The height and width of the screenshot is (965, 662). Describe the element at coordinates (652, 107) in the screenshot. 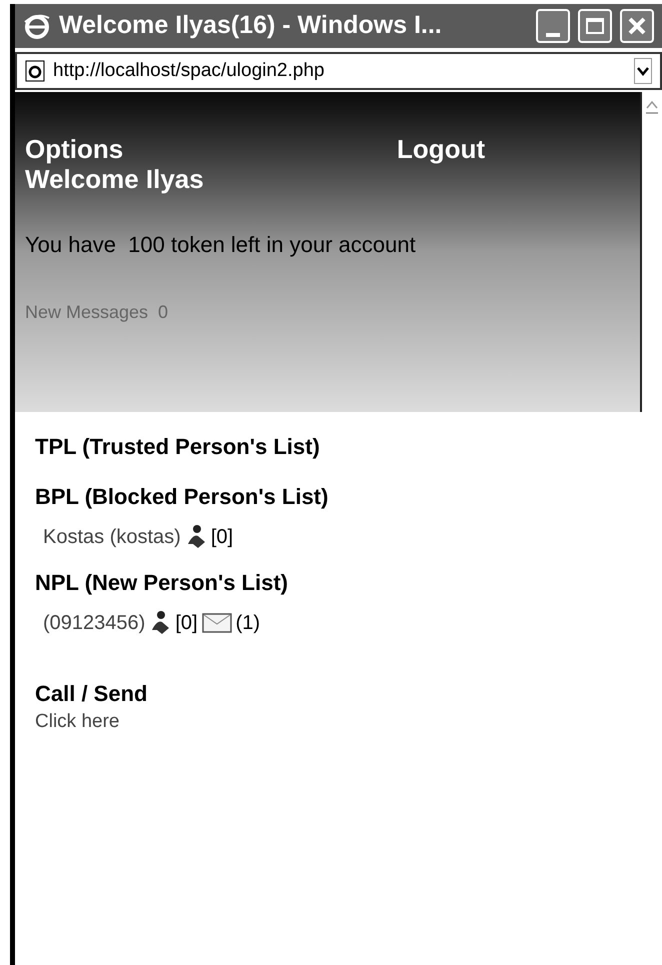

I see `scroll-up-icon` at that location.